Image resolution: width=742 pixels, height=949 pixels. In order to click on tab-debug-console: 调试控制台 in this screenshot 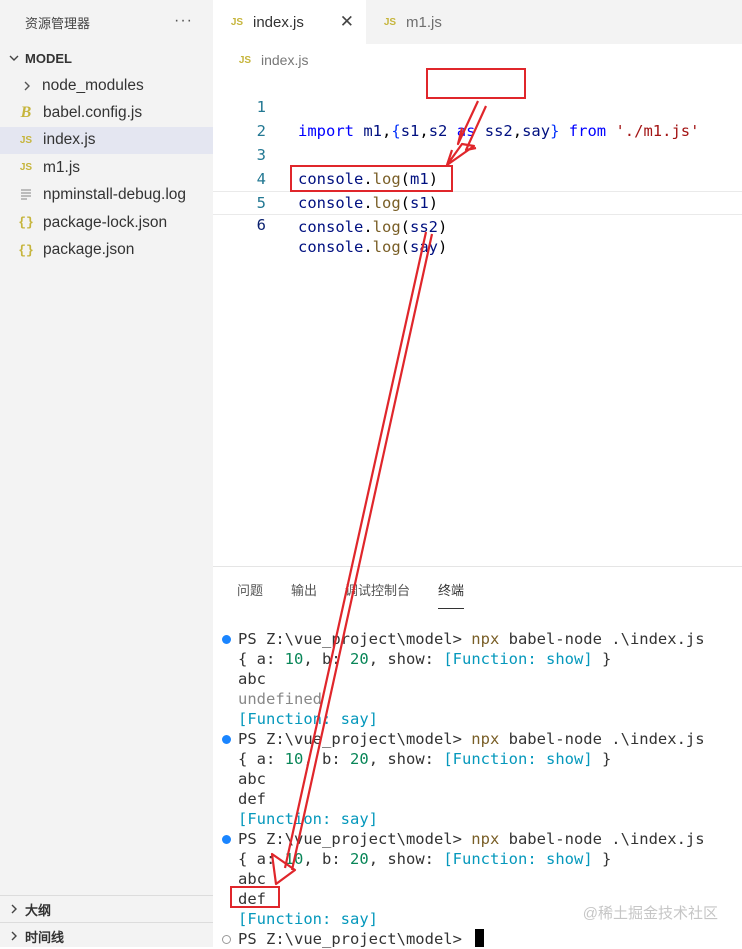, I will do `click(377, 589)`.